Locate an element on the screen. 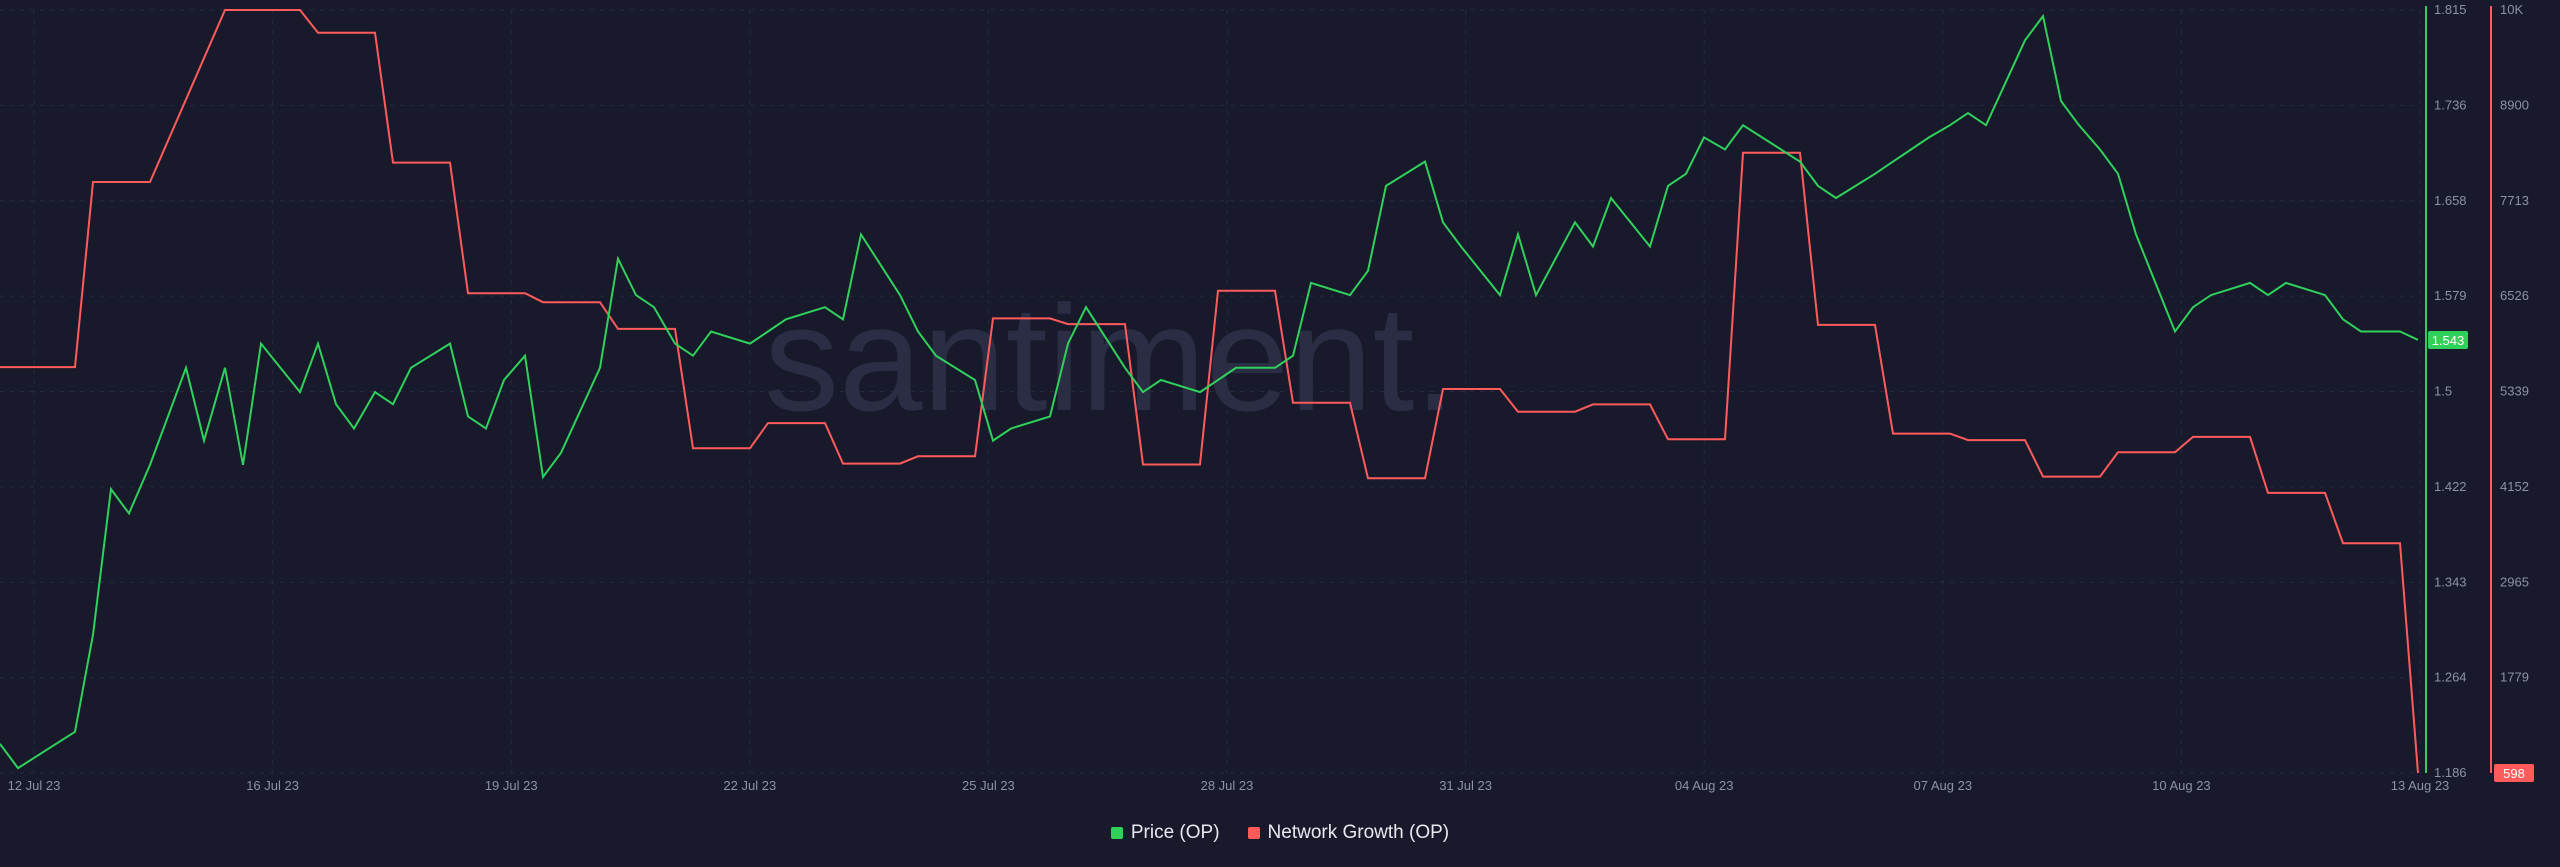  x-tick-label: 28 Jul 23 is located at coordinates (1227, 785).